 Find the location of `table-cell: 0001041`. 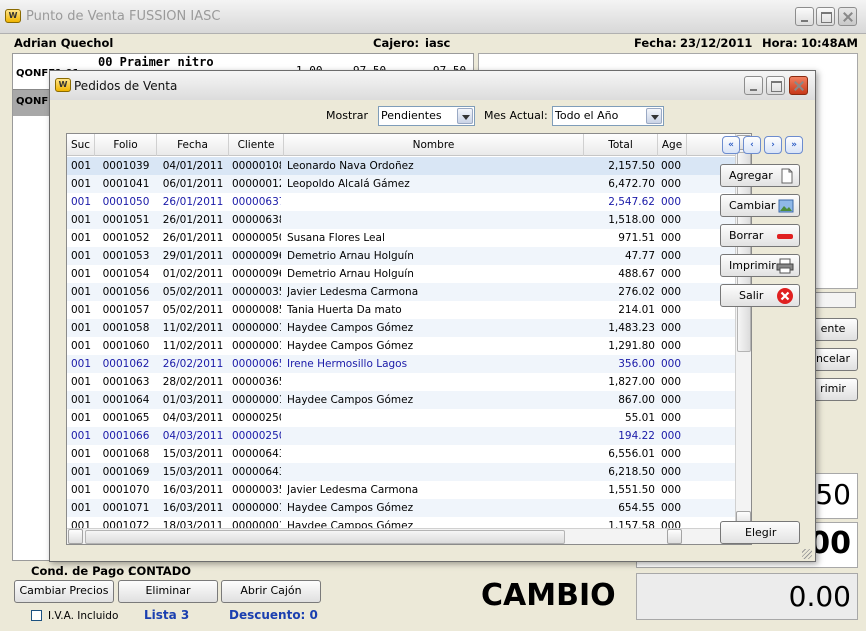

table-cell: 0001041 is located at coordinates (126, 184).